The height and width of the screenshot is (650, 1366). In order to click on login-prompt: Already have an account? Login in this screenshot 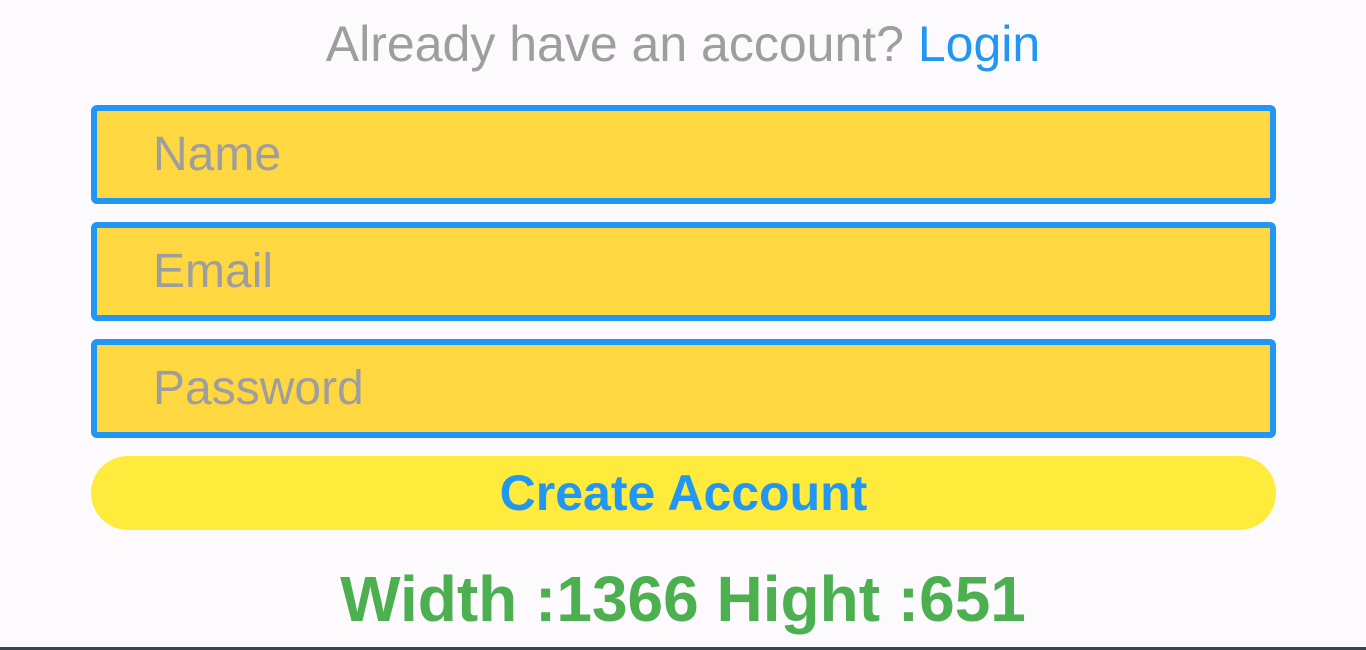, I will do `click(683, 44)`.